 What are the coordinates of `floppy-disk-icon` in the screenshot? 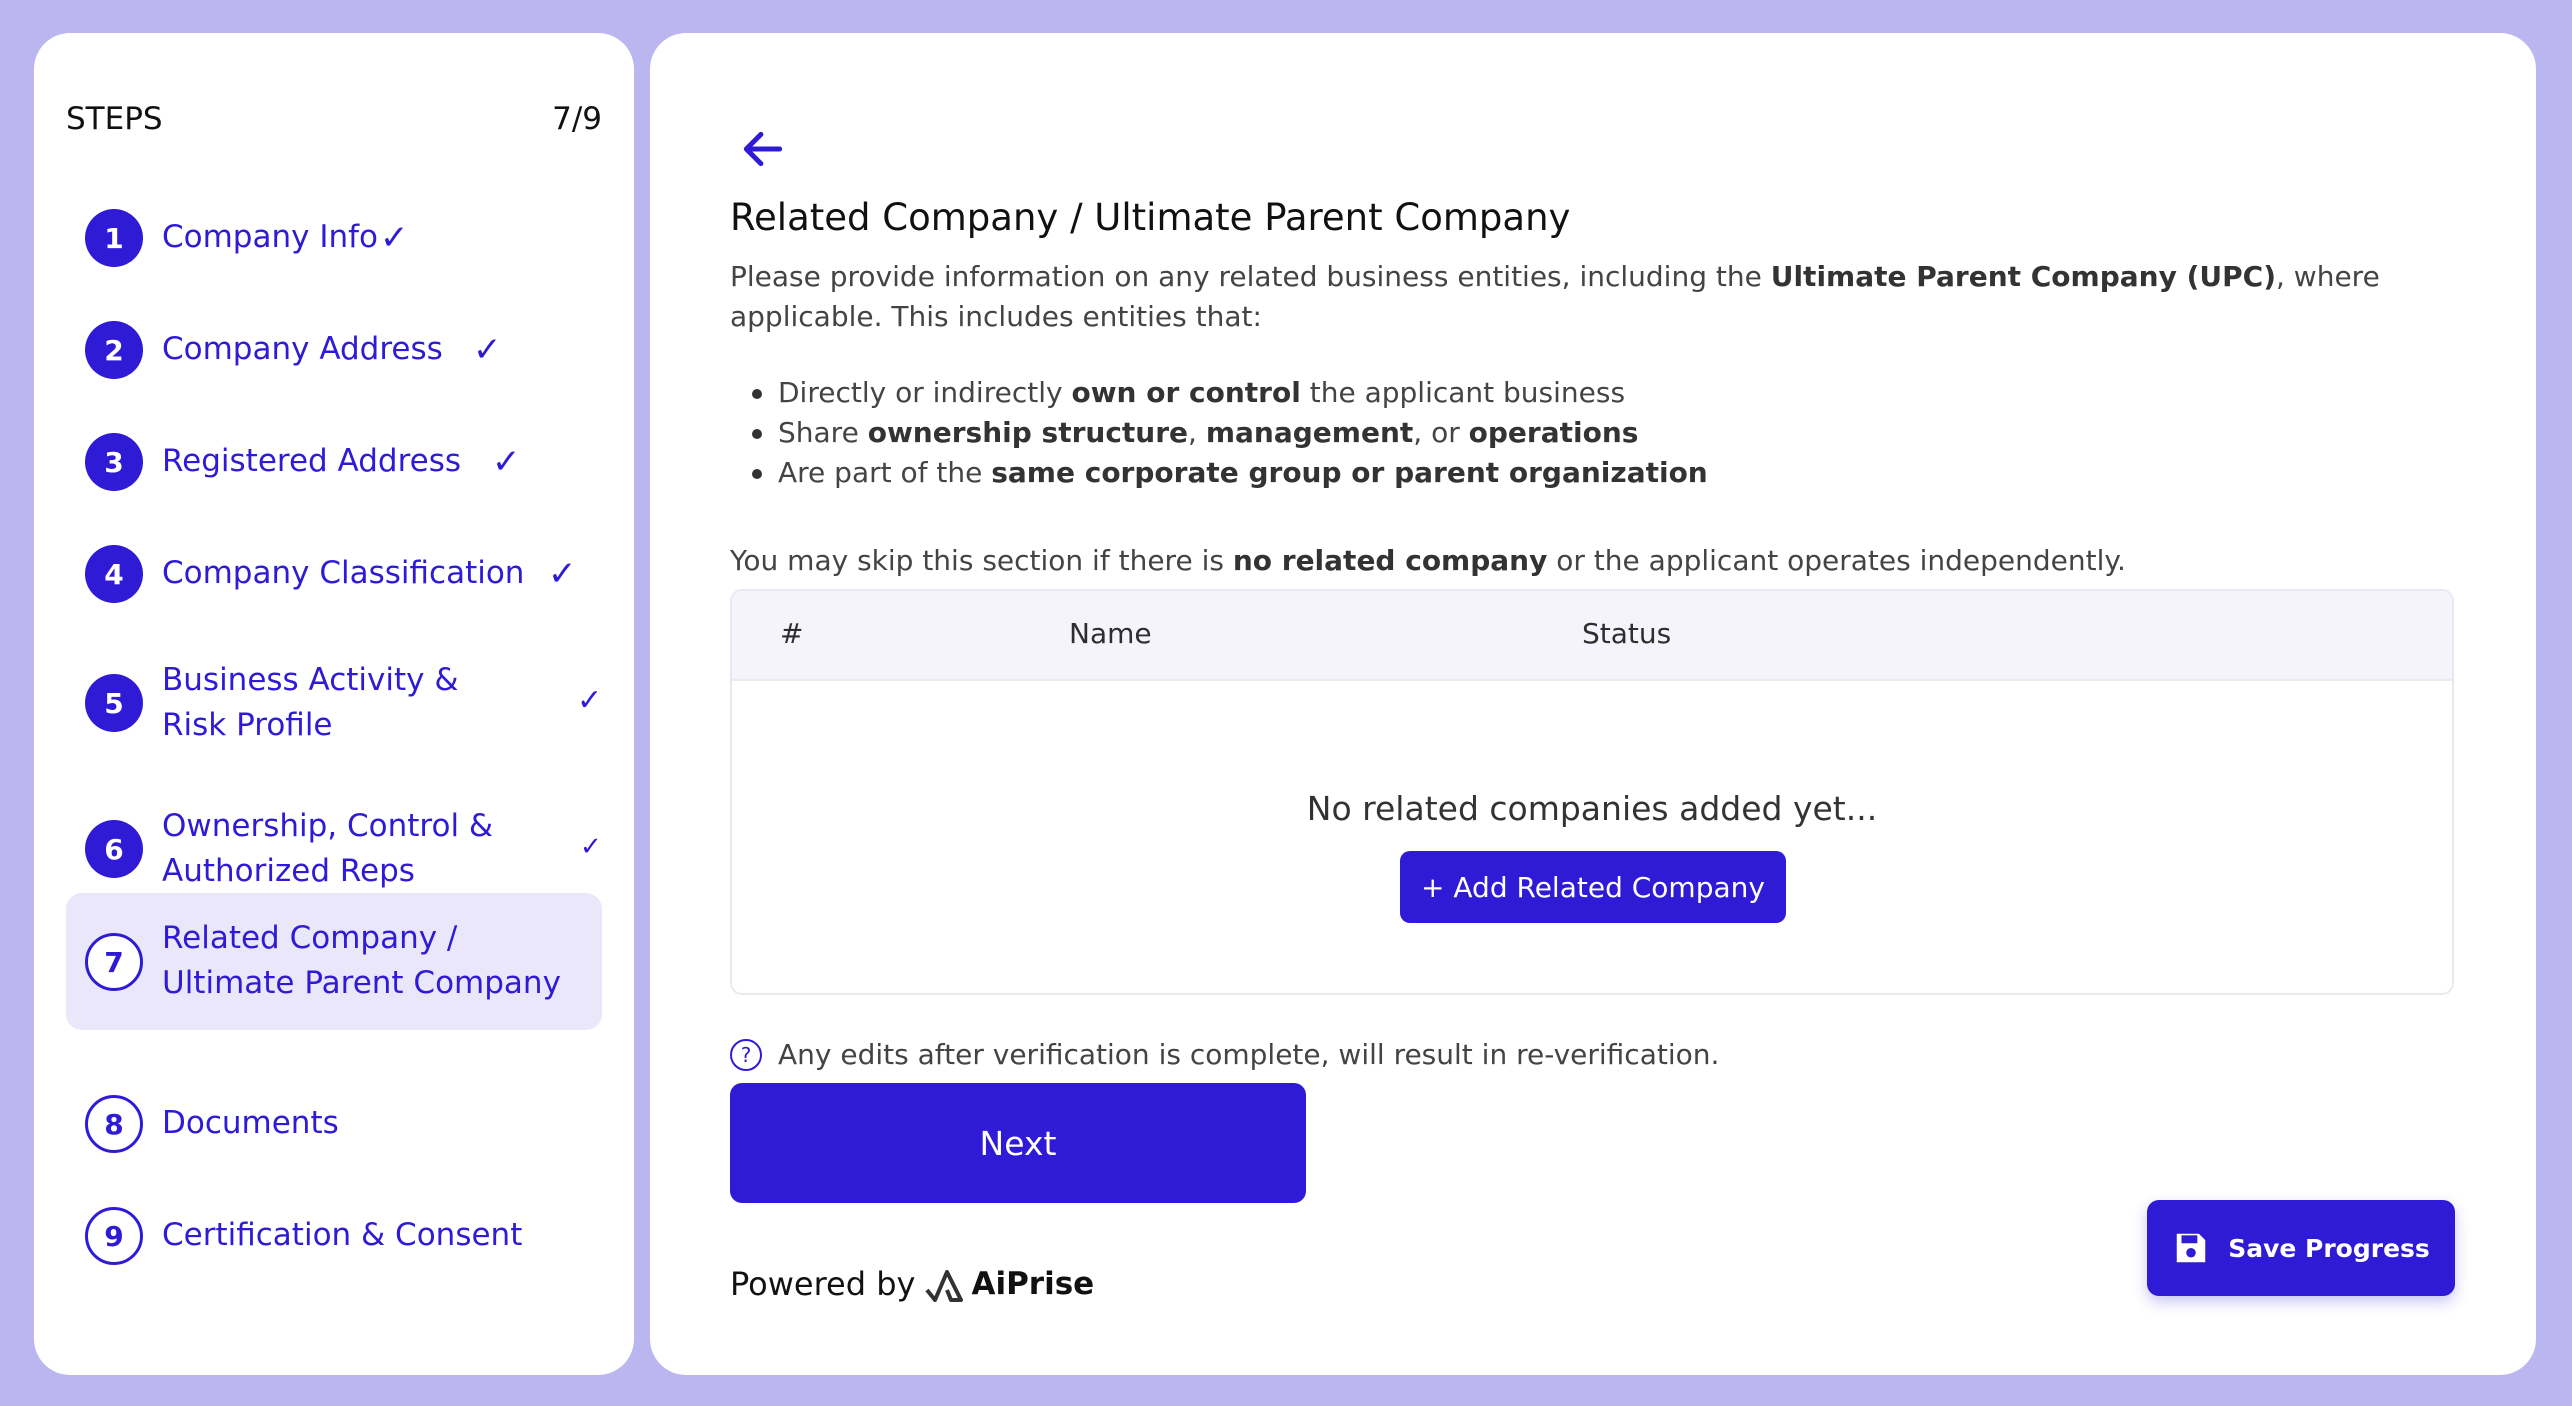 It's located at (2191, 1248).